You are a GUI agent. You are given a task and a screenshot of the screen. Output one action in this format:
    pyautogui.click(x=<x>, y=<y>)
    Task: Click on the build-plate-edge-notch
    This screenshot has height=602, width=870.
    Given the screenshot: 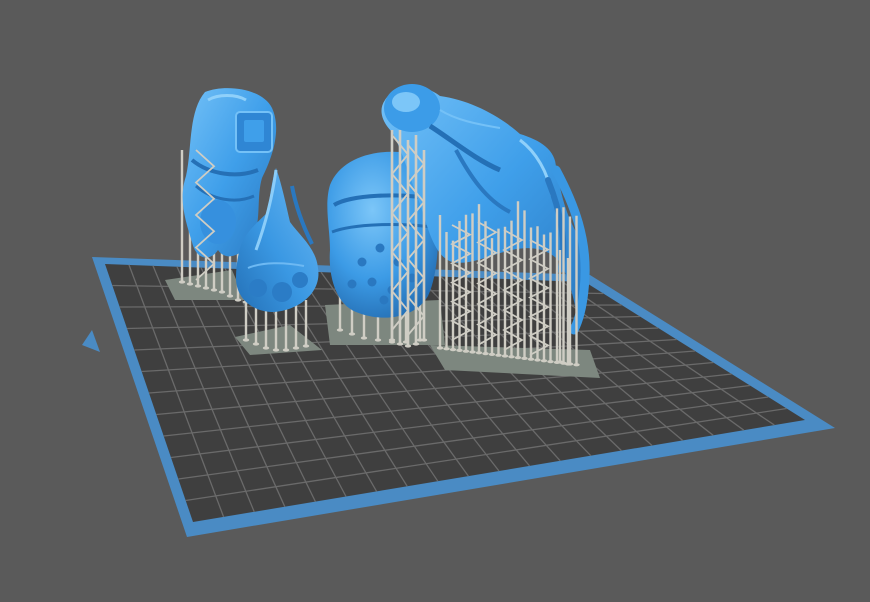 What is the action you would take?
    pyautogui.click(x=91, y=341)
    